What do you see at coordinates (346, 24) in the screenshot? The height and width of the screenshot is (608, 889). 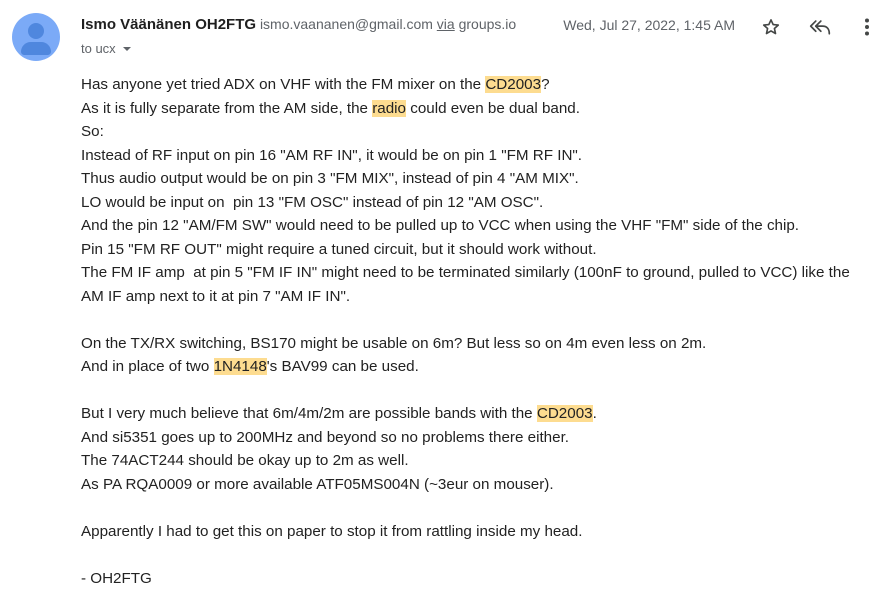 I see `sender-email: ismo.vaananen@gmail.com` at bounding box center [346, 24].